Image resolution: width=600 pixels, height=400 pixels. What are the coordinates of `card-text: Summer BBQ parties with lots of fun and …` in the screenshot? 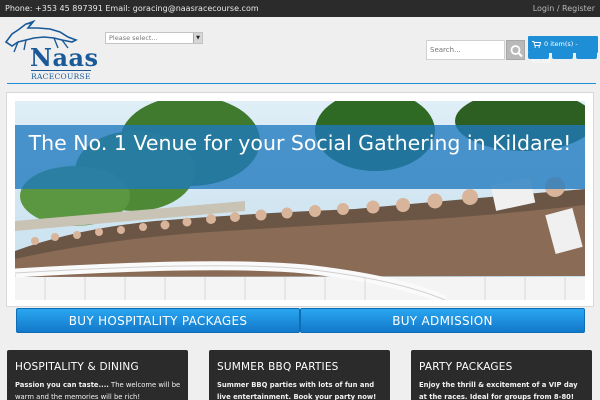 It's located at (301, 389).